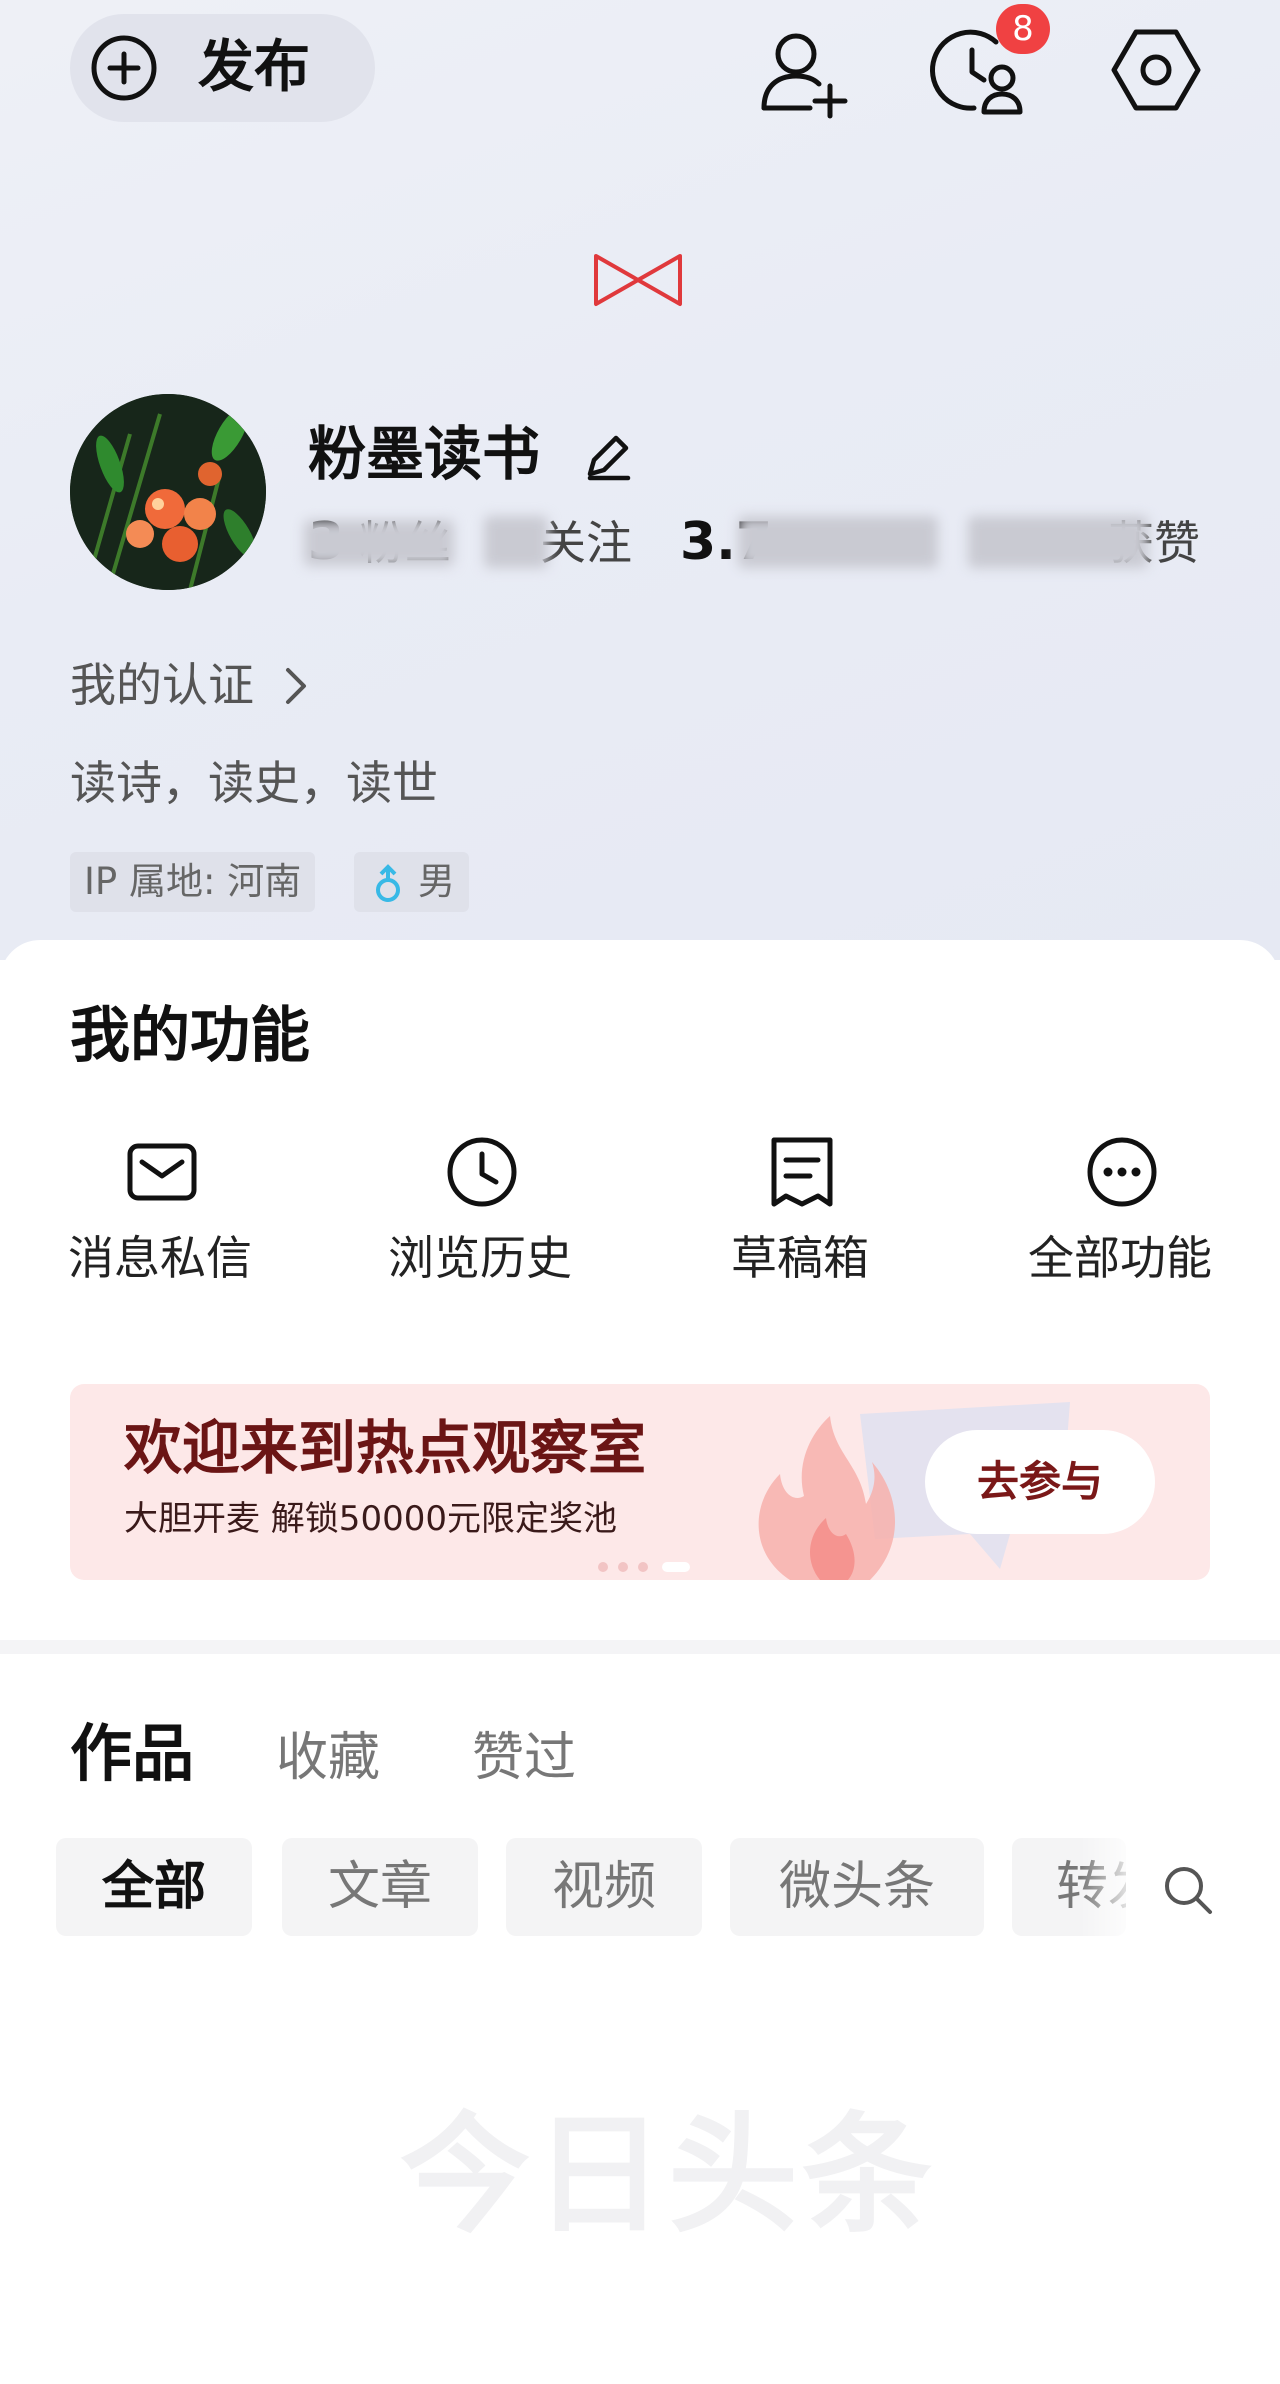  Describe the element at coordinates (1120, 1214) in the screenshot. I see `feature-all: 全部功能` at that location.